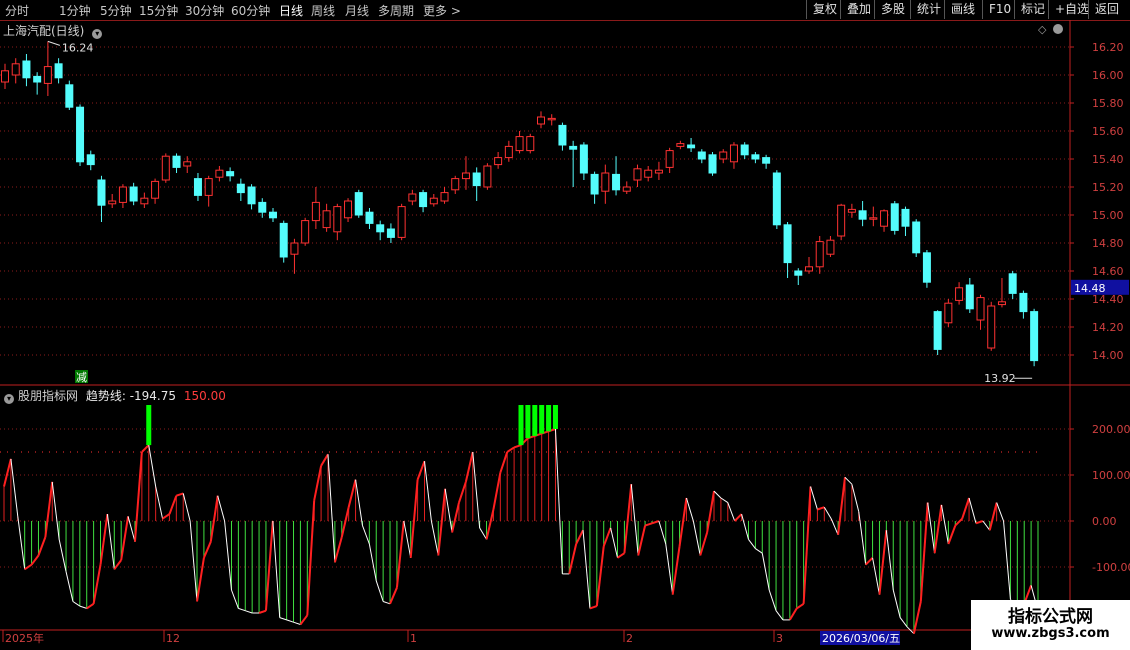 The width and height of the screenshot is (1130, 650). Describe the element at coordinates (1050, 633) in the screenshot. I see `watermark-url: www.zbgs3.com` at that location.